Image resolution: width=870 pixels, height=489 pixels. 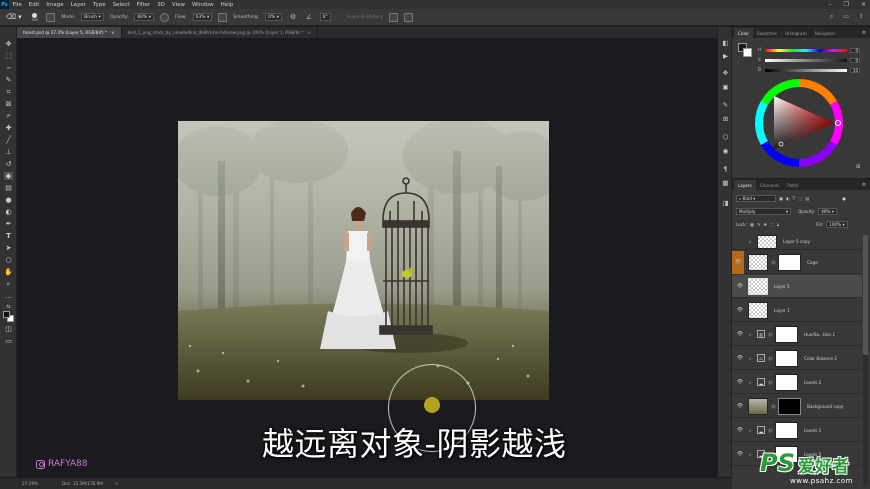 I want to click on adjust-icon: ▣, so click(x=725, y=86).